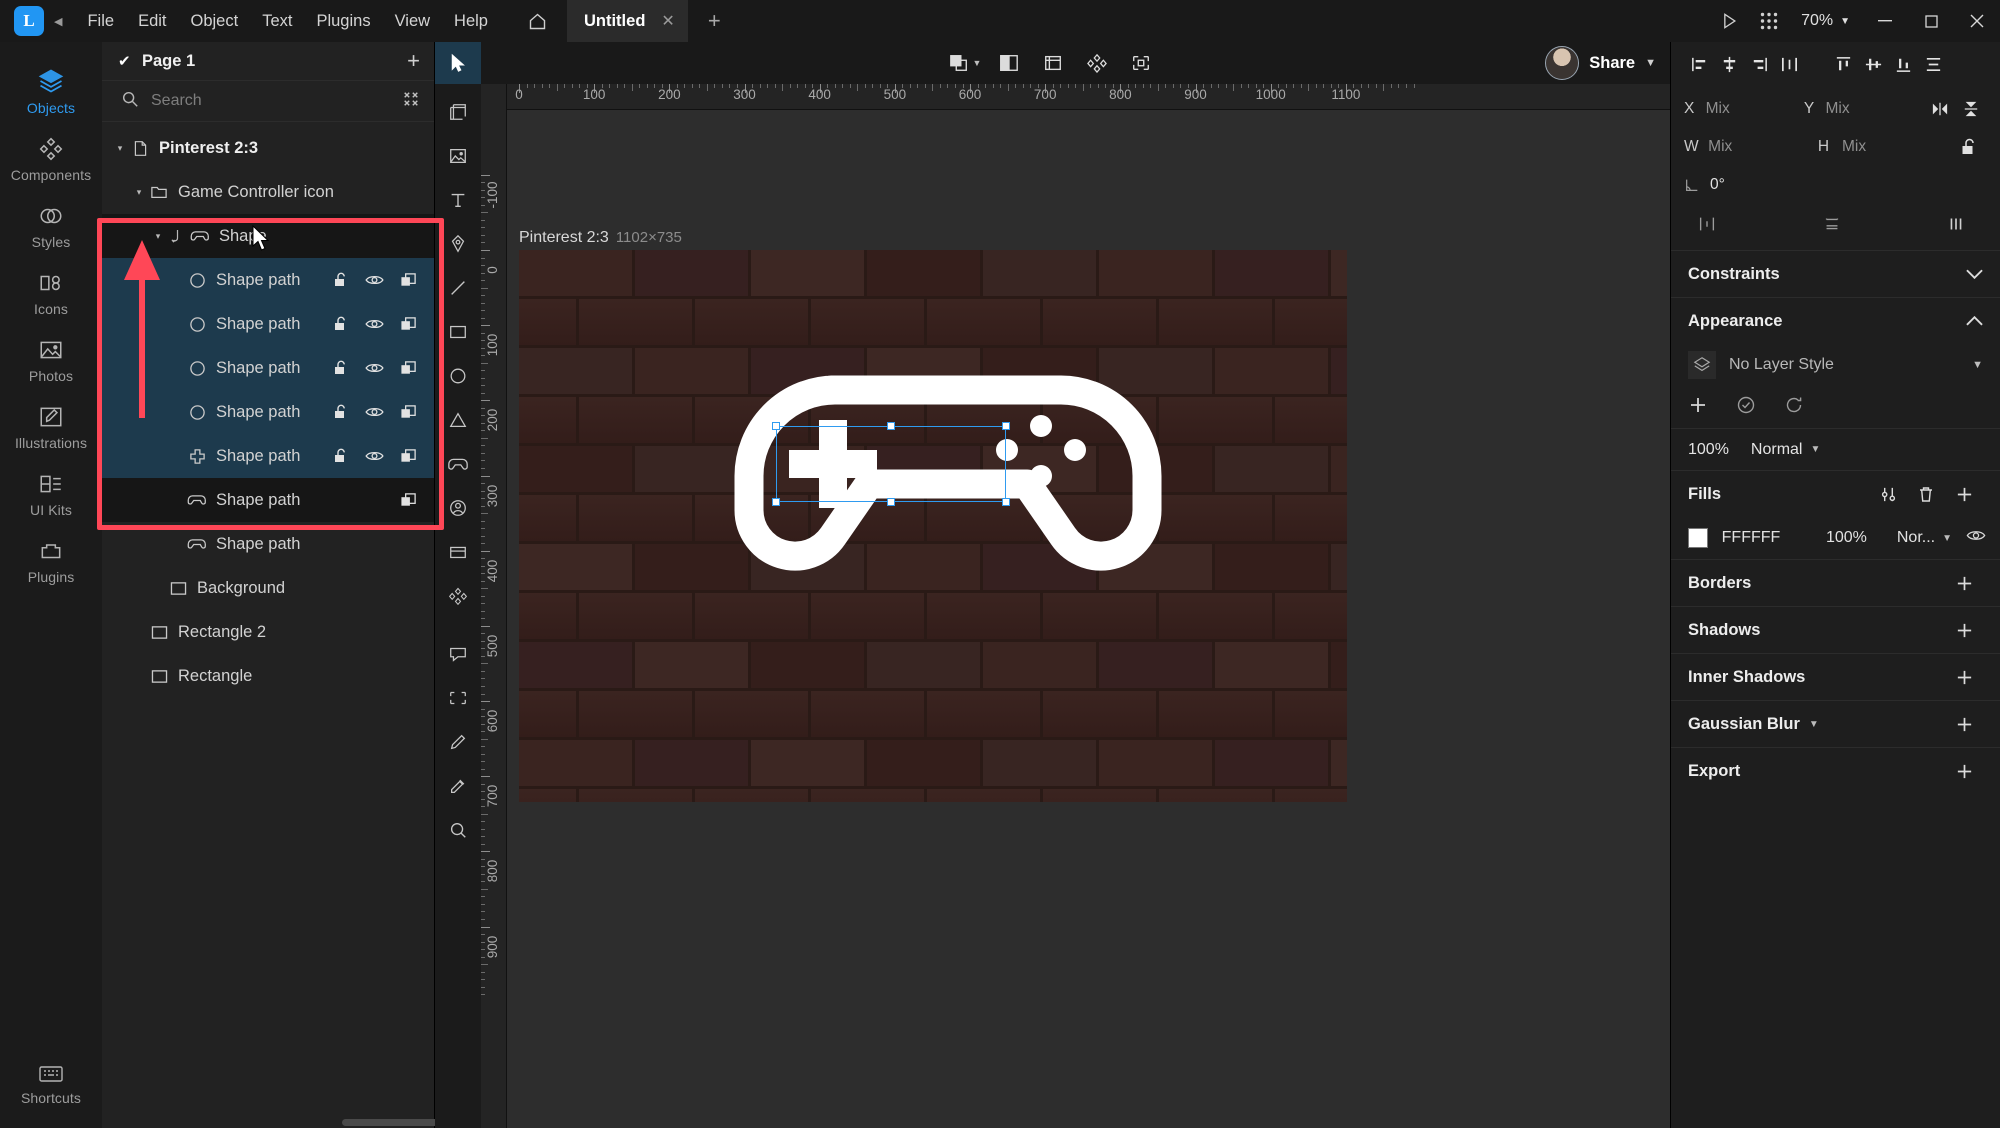 Image resolution: width=2000 pixels, height=1128 pixels. What do you see at coordinates (458, 112) in the screenshot?
I see `artboard-tool-icon` at bounding box center [458, 112].